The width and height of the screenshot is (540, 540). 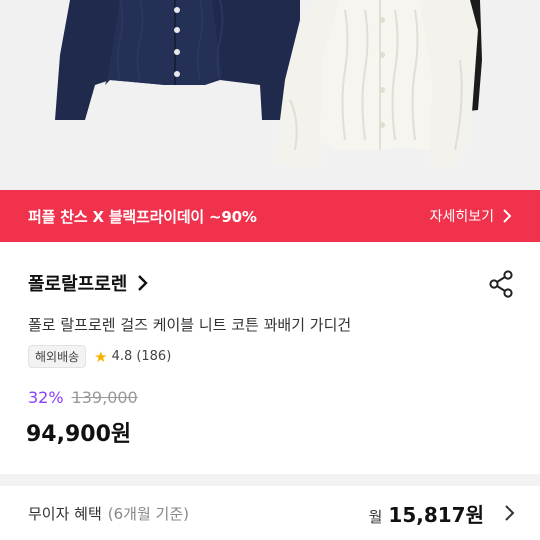 What do you see at coordinates (501, 284) in the screenshot?
I see `share-icon` at bounding box center [501, 284].